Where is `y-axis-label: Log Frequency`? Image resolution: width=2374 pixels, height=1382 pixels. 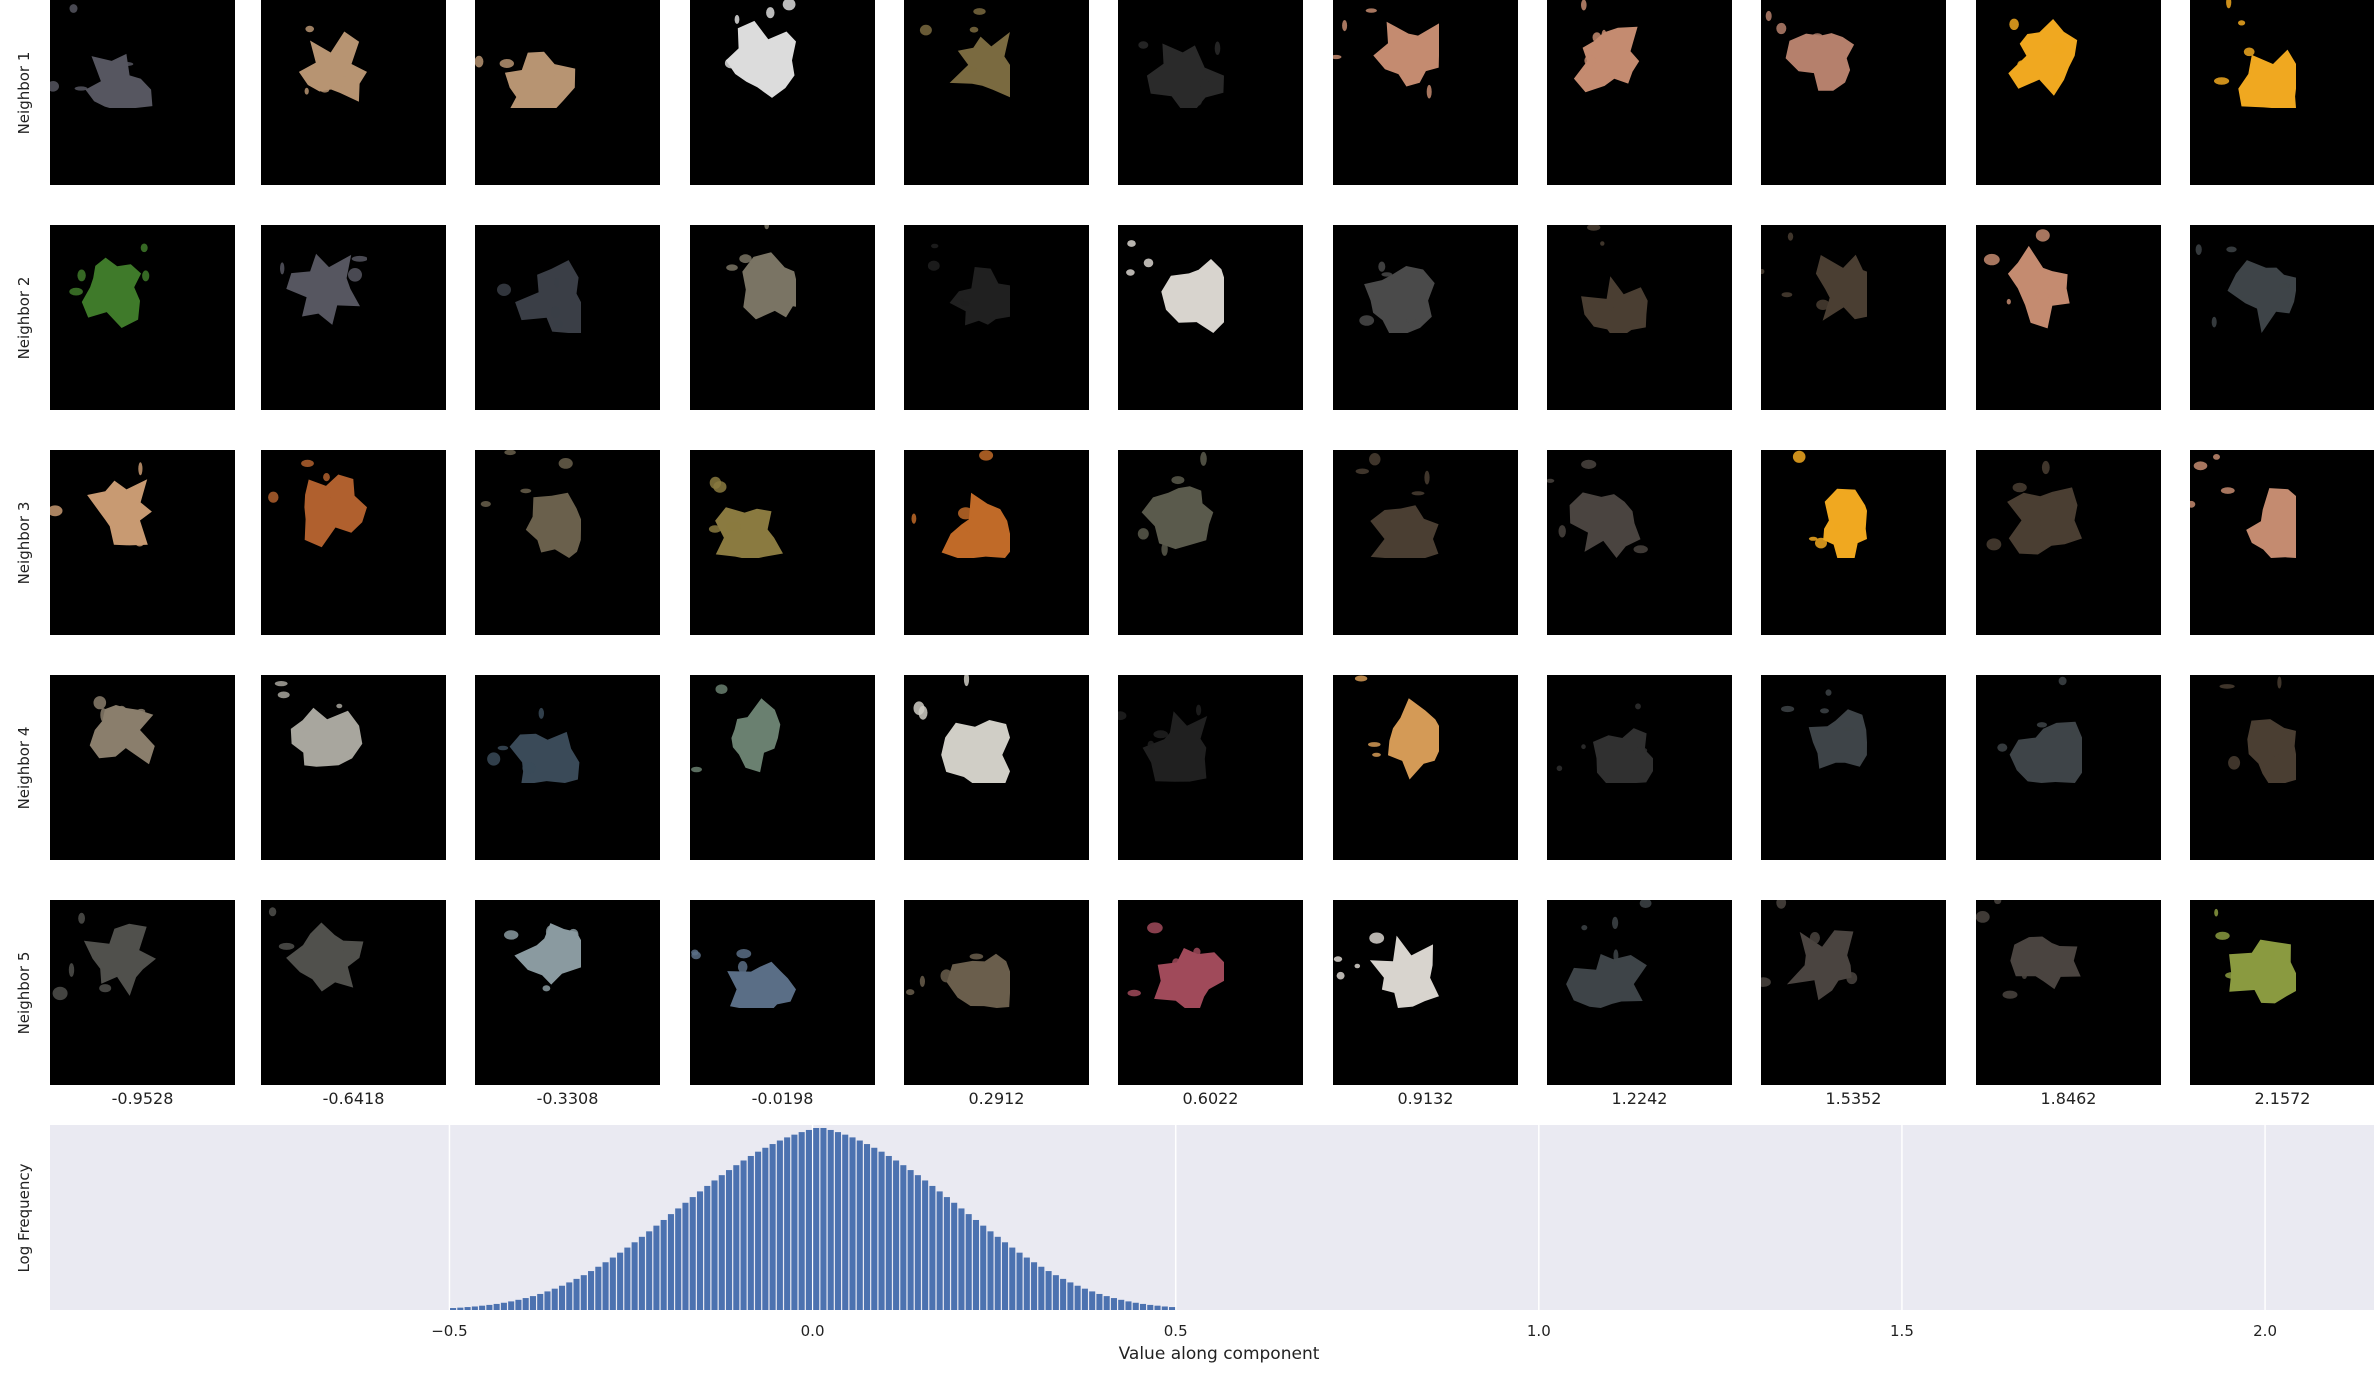 y-axis-label: Log Frequency is located at coordinates (24, 1217).